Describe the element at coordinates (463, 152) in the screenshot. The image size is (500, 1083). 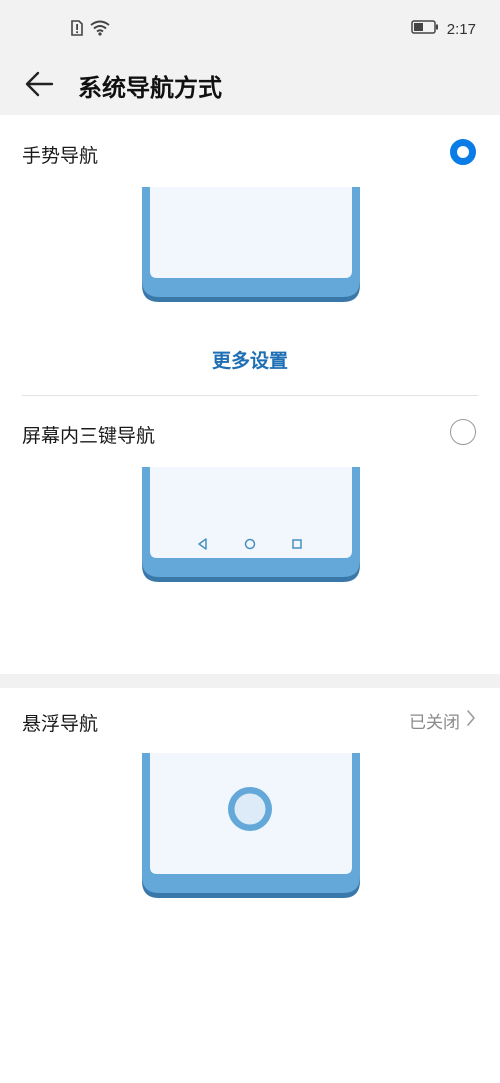
I see `gesture-radio` at that location.